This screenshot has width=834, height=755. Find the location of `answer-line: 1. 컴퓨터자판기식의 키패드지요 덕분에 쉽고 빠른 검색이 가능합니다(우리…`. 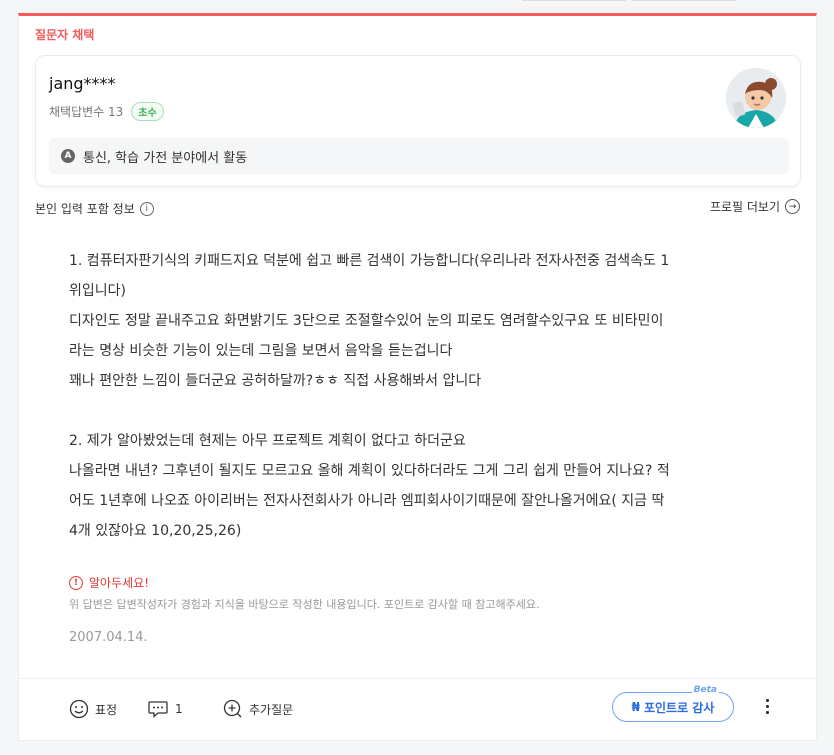

answer-line: 1. 컴퓨터자판기식의 키패드지요 덕분에 쉽고 빠른 검색이 가능합니다(우리… is located at coordinates (369, 261).